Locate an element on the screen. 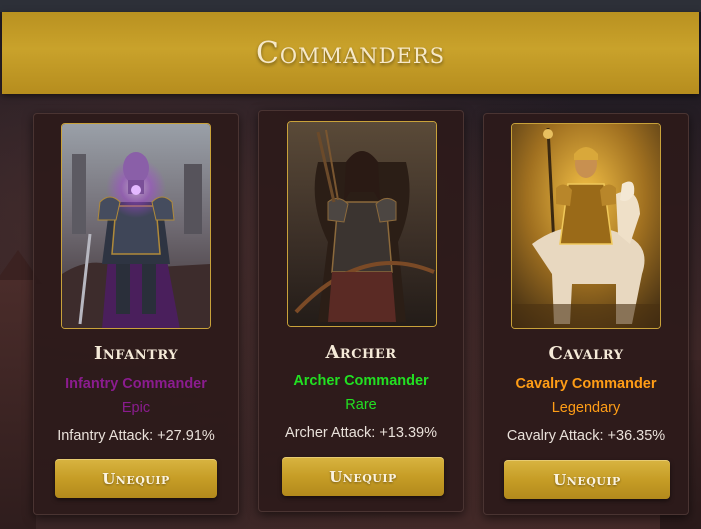  rarity-badge: Rare is located at coordinates (361, 405).